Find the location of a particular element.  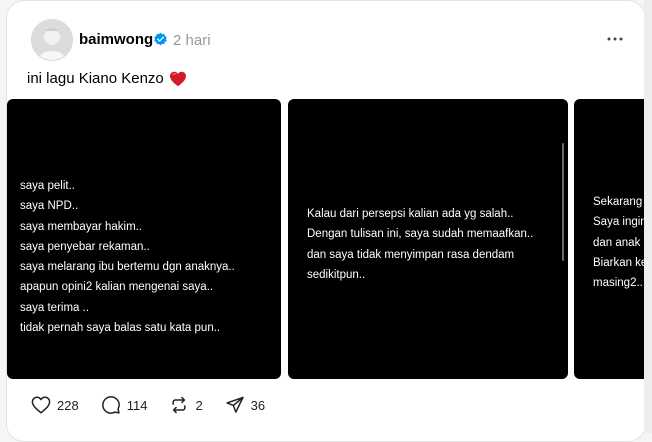

reply-button: 114 is located at coordinates (124, 405).